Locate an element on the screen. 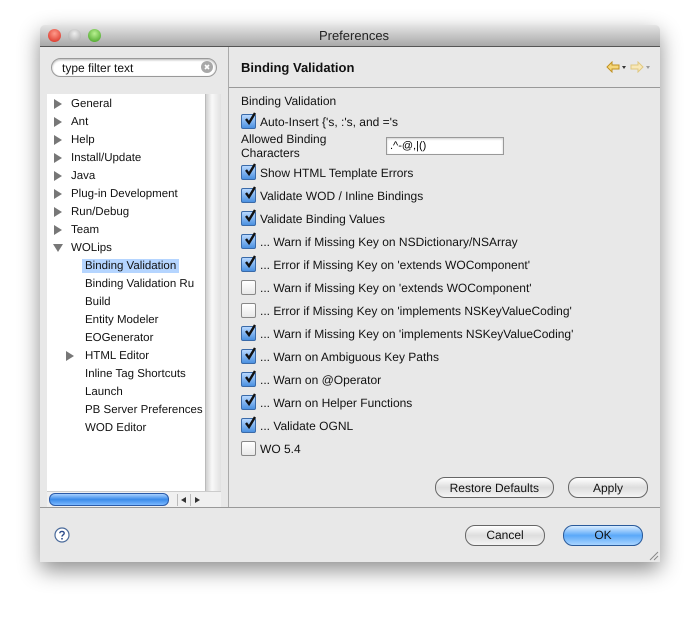  tree-item: Plug-in Development is located at coordinates (124, 194).